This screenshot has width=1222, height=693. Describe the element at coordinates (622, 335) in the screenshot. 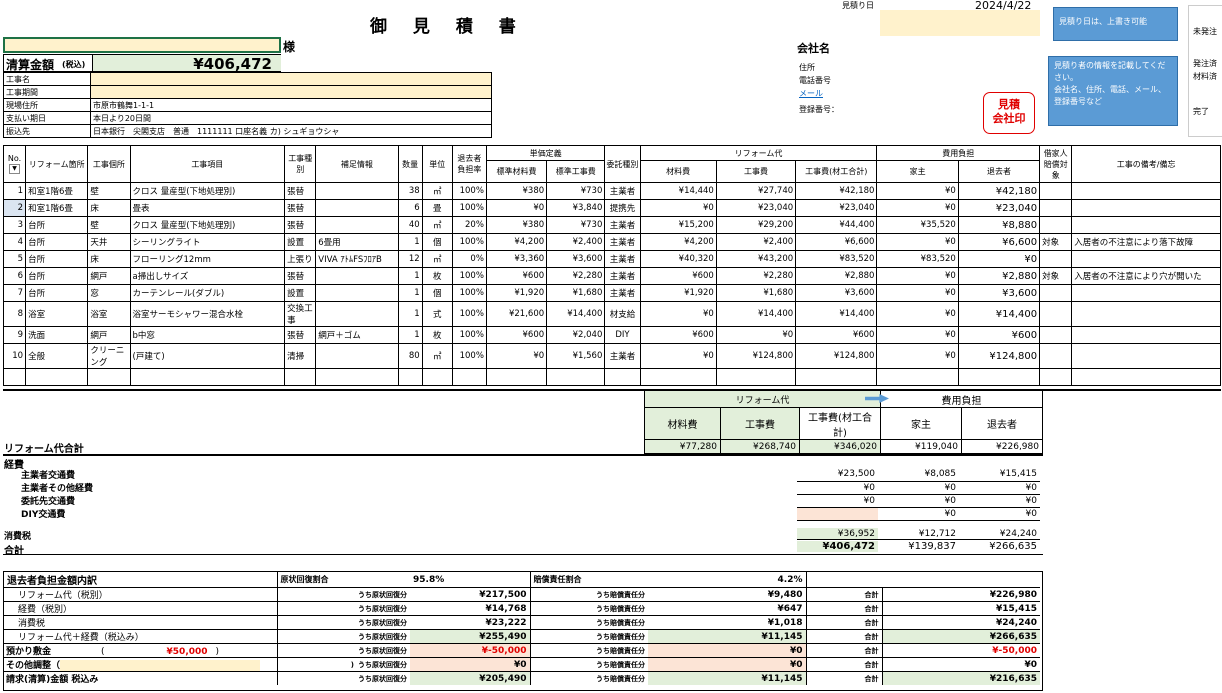

I see `cell-com: DIY` at that location.